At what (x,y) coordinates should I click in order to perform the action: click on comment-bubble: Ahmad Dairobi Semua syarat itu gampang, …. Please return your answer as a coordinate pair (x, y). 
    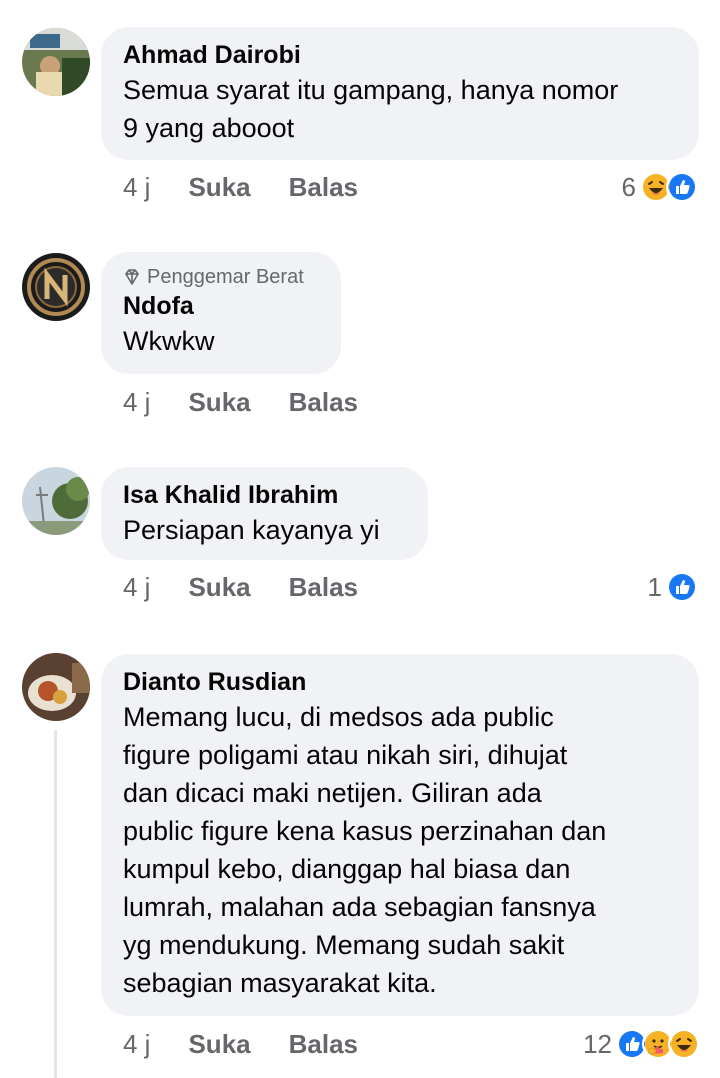
    Looking at the image, I should click on (400, 93).